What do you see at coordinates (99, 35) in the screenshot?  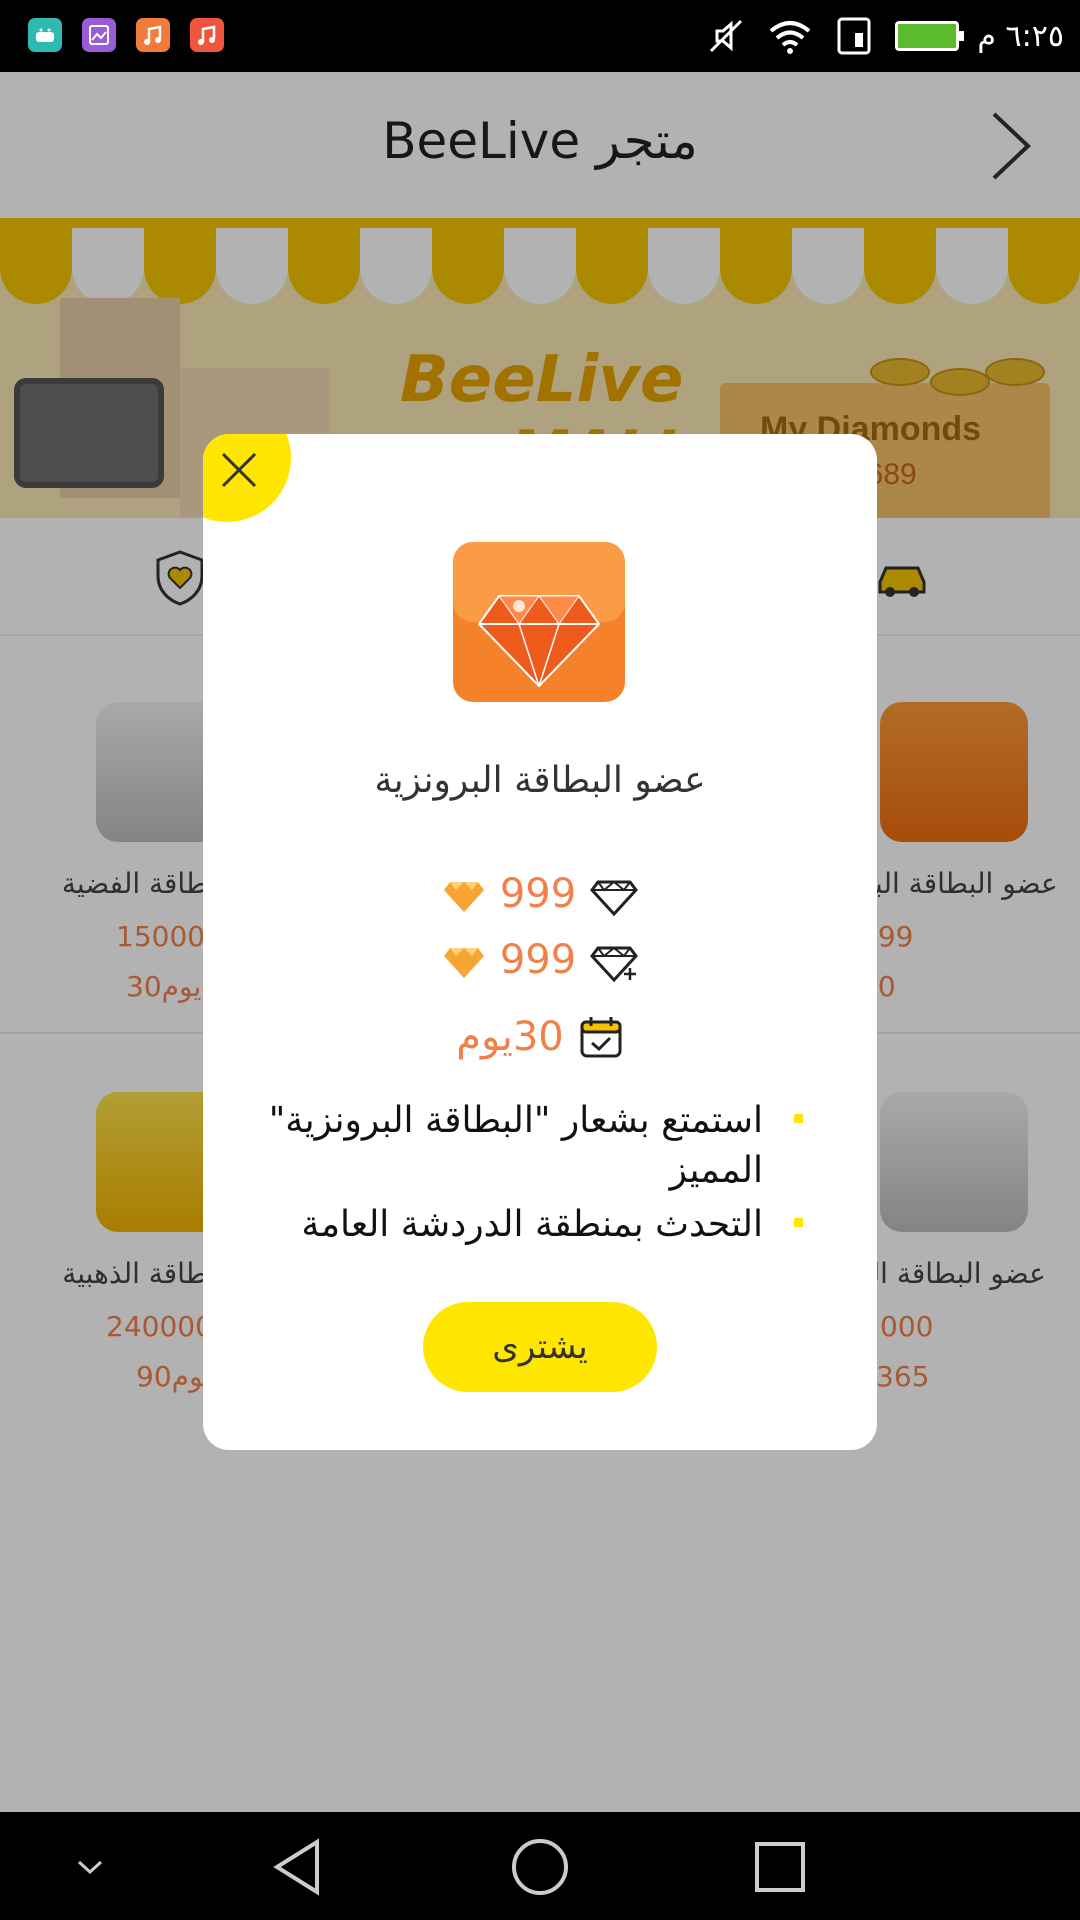 I see `gallery-app-icon` at bounding box center [99, 35].